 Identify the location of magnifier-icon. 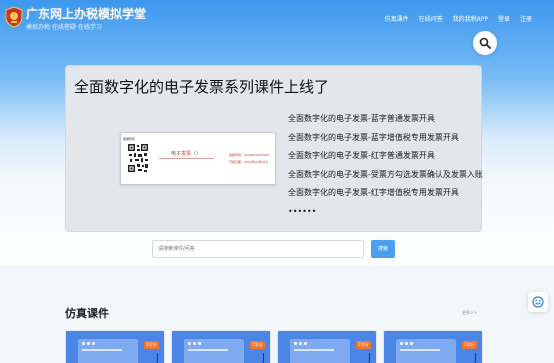
(485, 43).